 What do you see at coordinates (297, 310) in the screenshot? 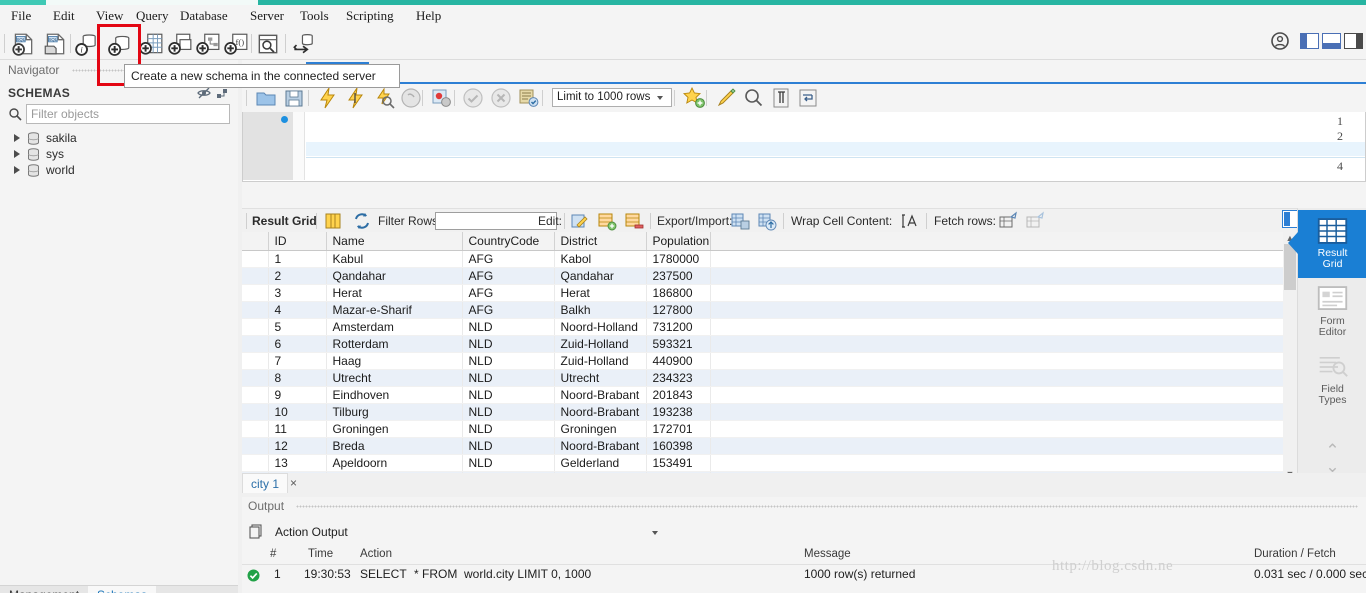
I see `table-cell: 4` at bounding box center [297, 310].